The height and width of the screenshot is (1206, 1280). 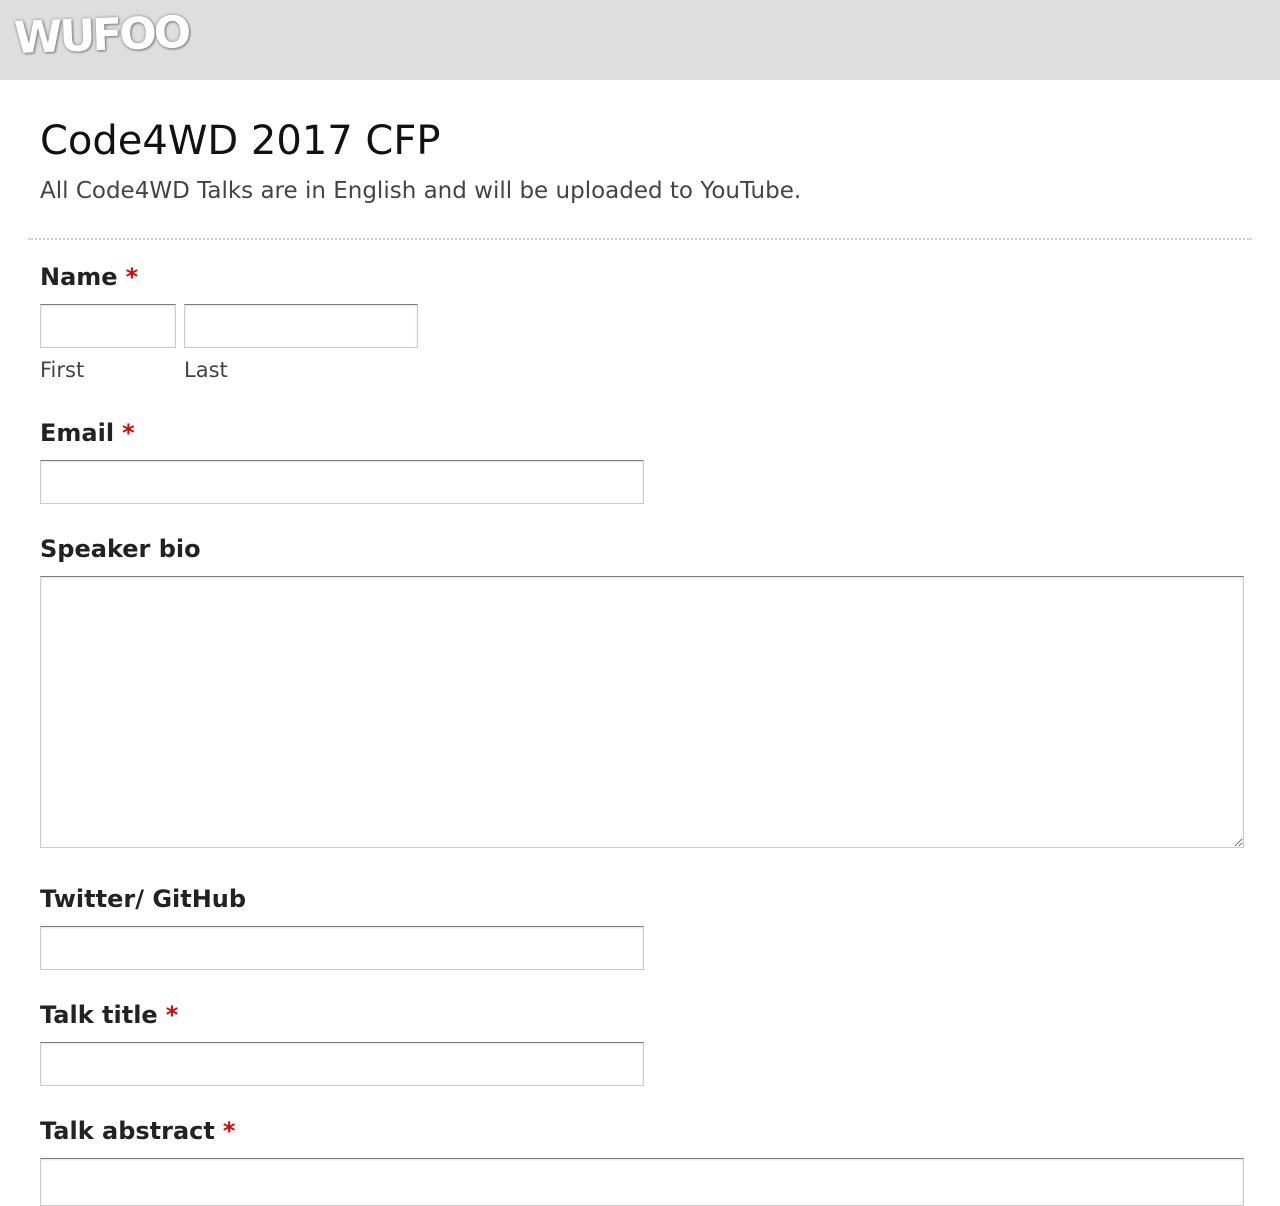 I want to click on speaker-bio-label: Speaker bio, so click(x=120, y=549).